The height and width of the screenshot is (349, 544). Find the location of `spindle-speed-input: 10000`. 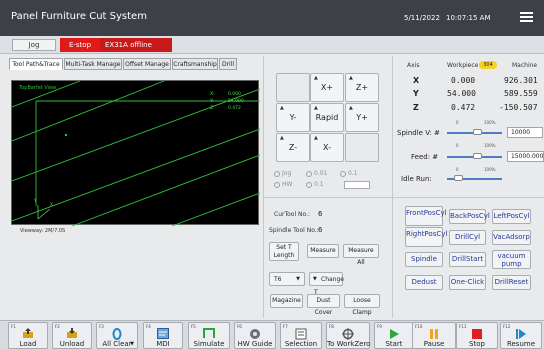

spindle-speed-input: 10000 is located at coordinates (525, 132).